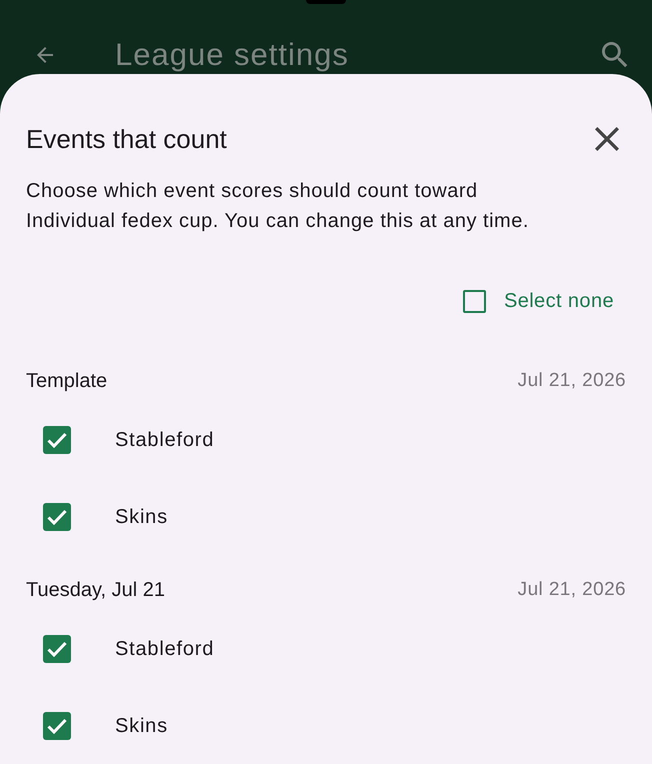 The width and height of the screenshot is (652, 764). I want to click on section-title: Tuesday, Jul 21, so click(95, 590).